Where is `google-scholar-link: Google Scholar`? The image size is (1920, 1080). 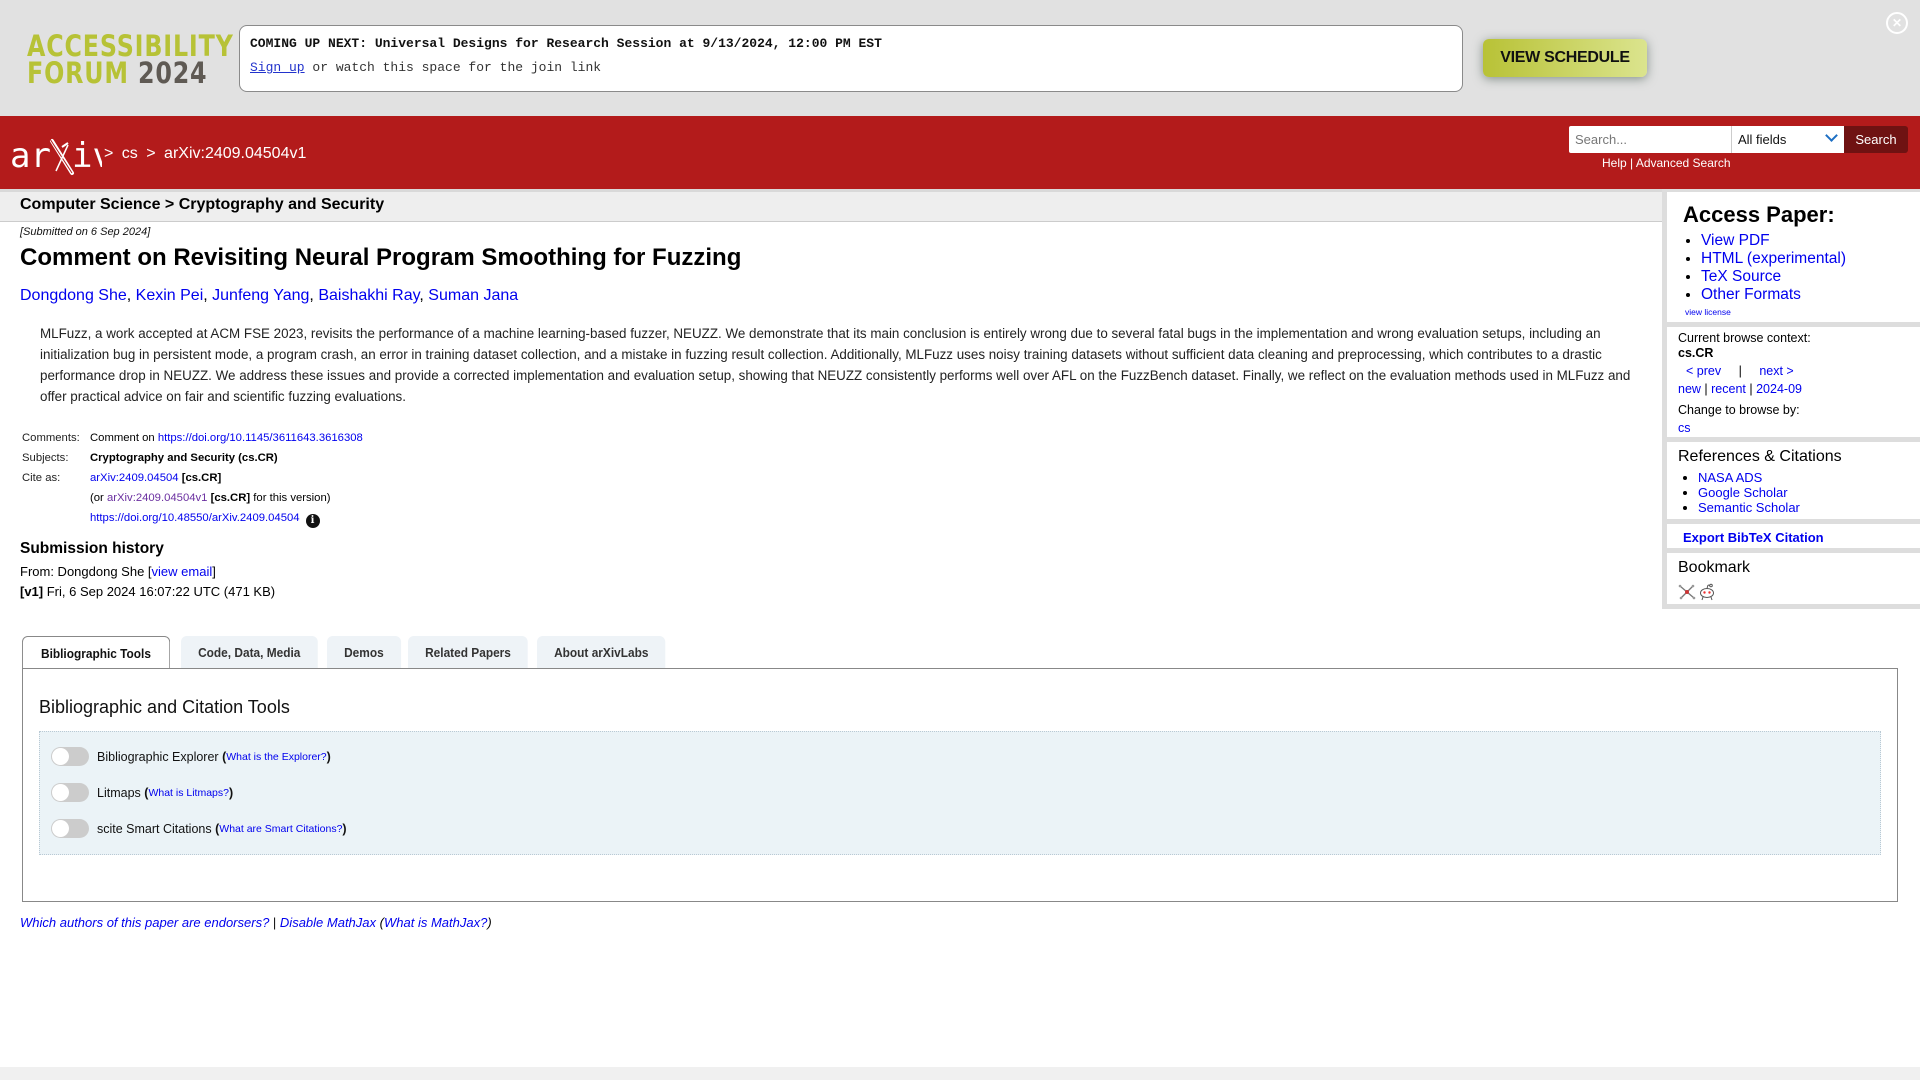
google-scholar-link: Google Scholar is located at coordinates (1743, 492).